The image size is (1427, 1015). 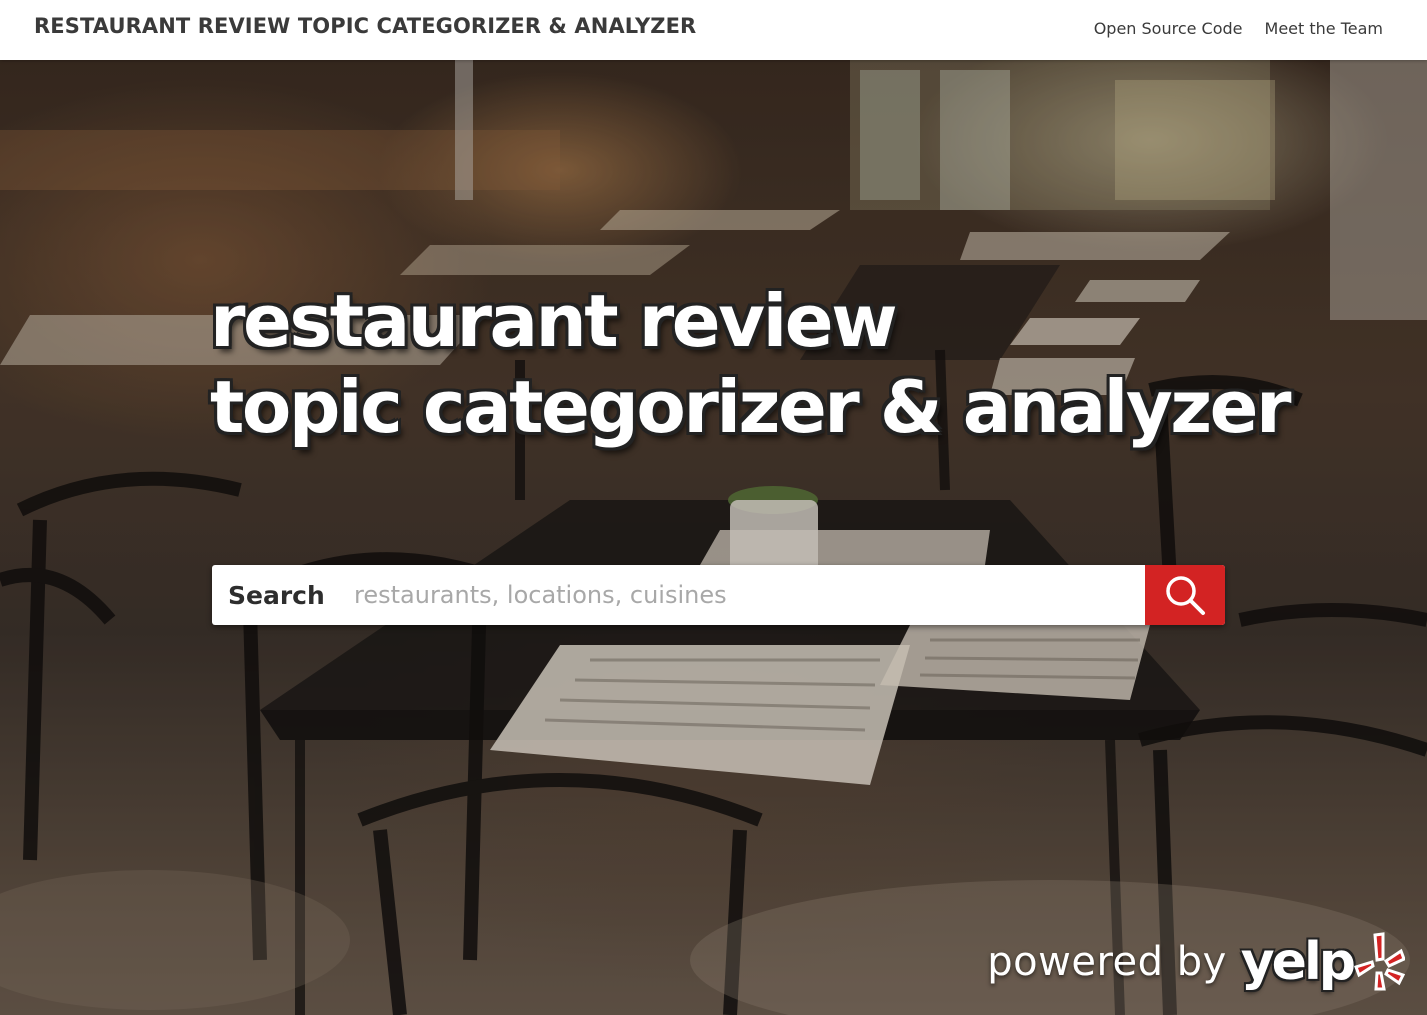 What do you see at coordinates (1107, 962) in the screenshot?
I see `powered-by-text: powered by` at bounding box center [1107, 962].